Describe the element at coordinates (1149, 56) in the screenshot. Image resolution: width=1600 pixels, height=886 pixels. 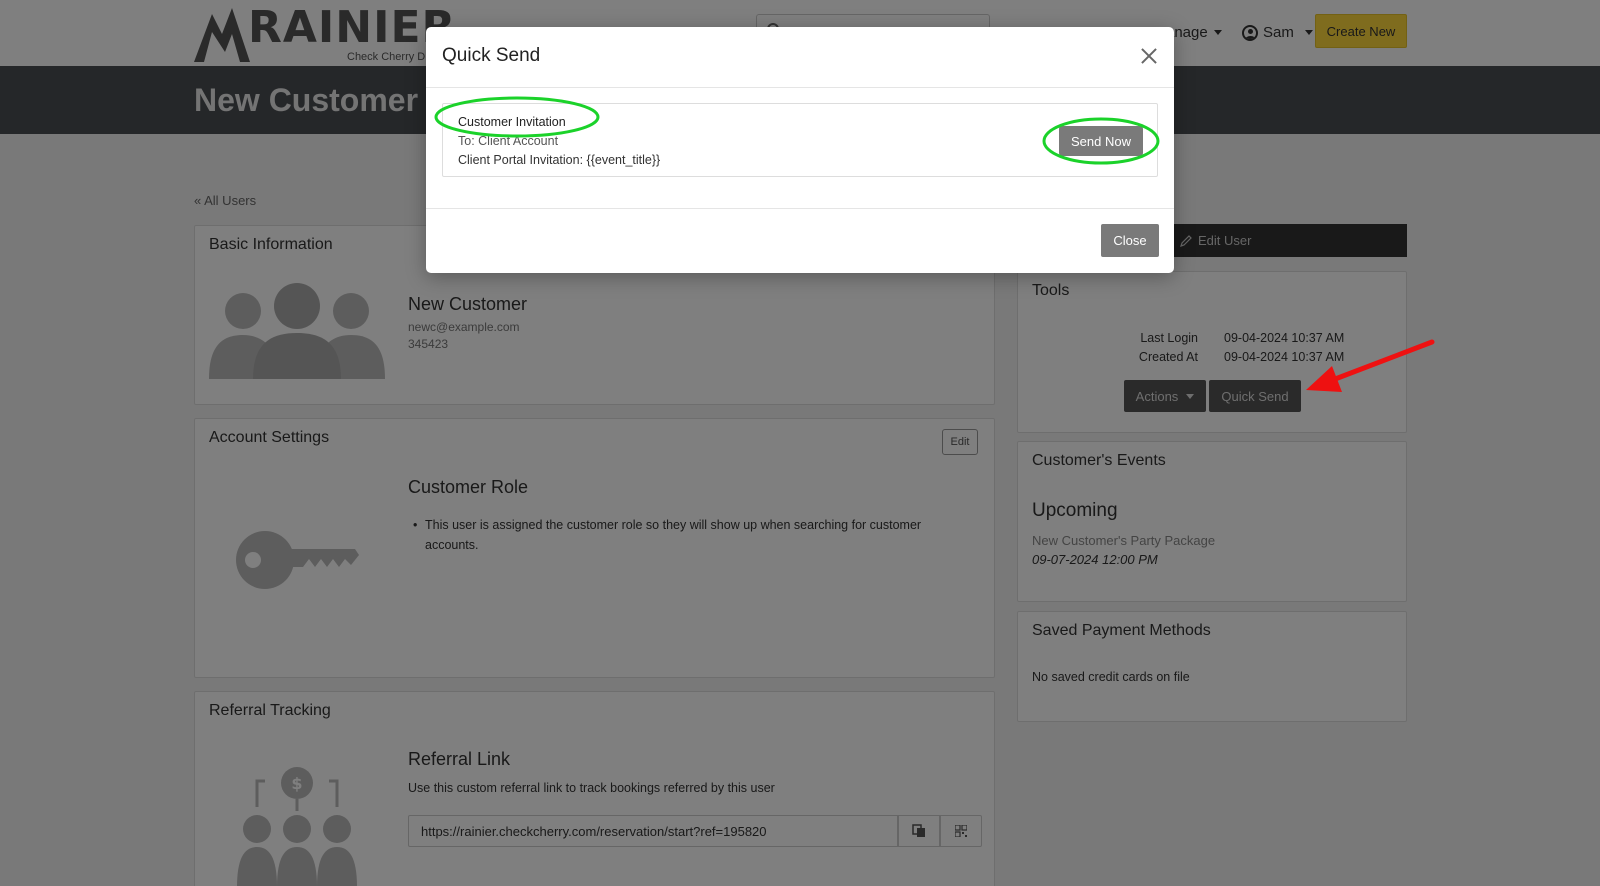
I see `close-icon` at that location.